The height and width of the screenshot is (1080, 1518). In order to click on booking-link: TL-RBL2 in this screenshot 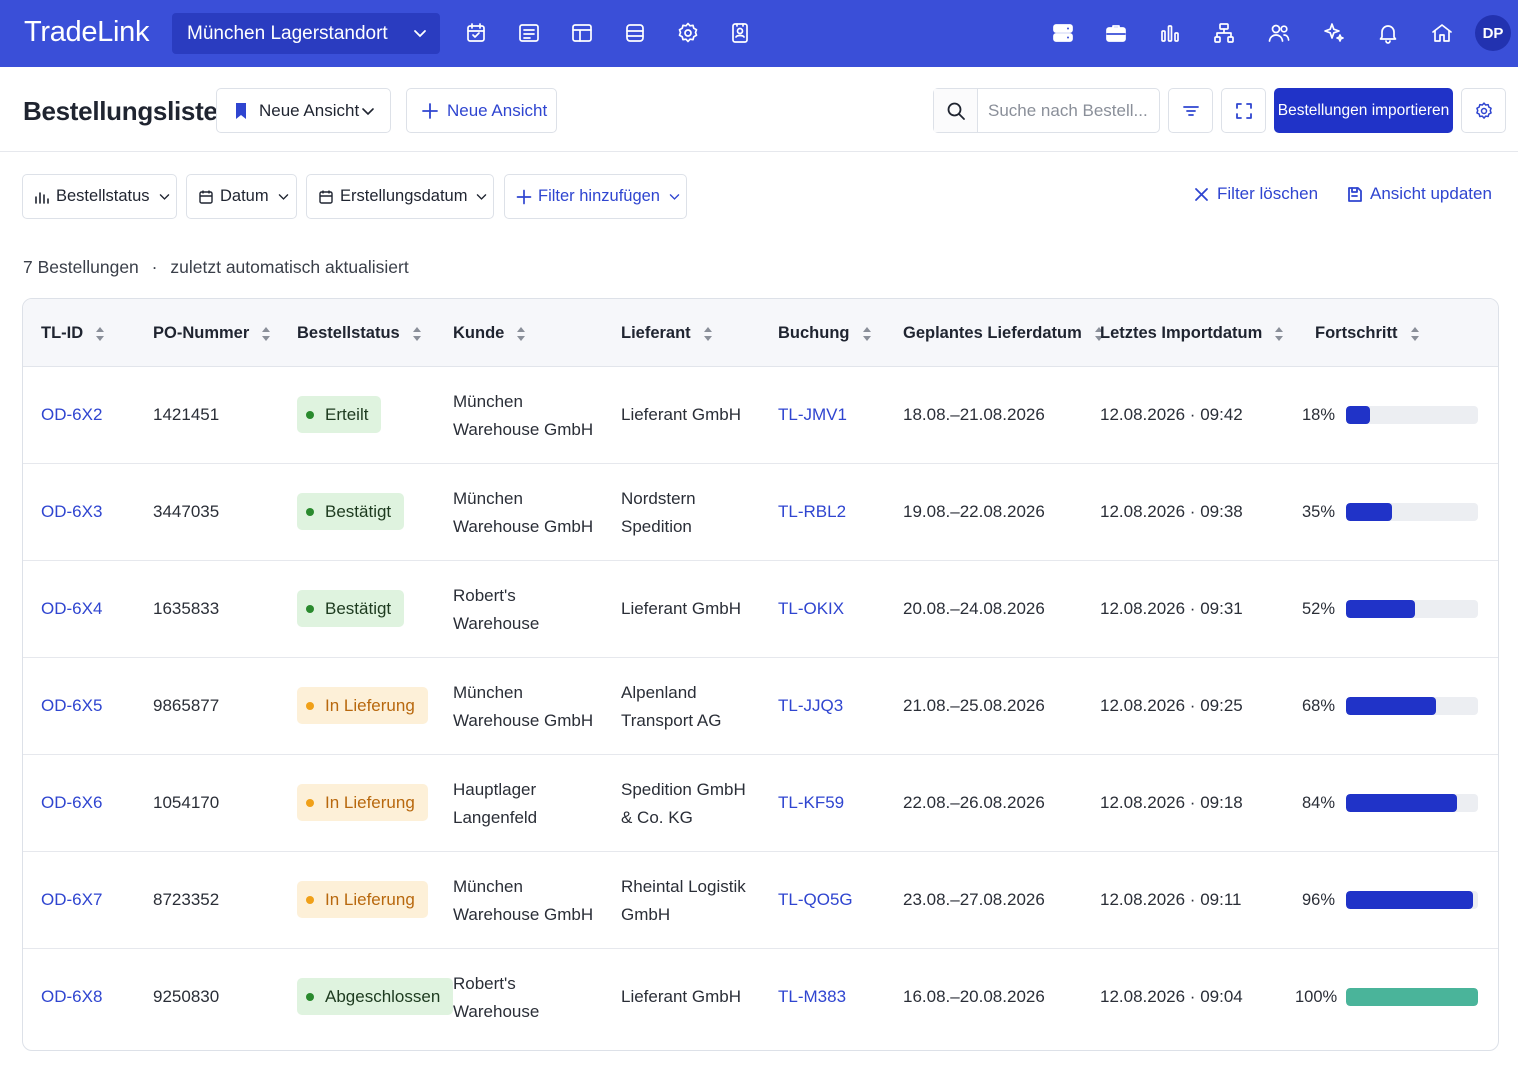, I will do `click(812, 512)`.